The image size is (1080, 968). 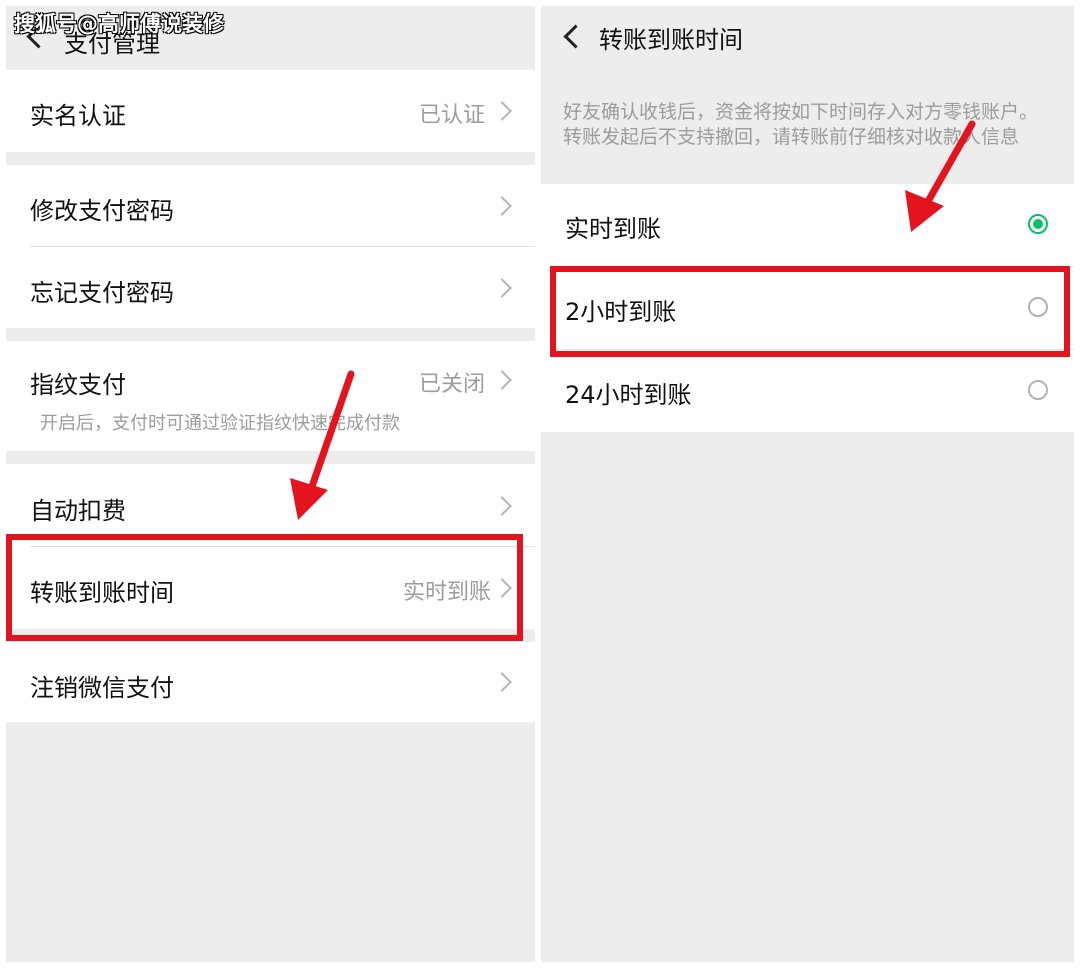 What do you see at coordinates (807, 225) in the screenshot?
I see `option-realtime: 实时到账` at bounding box center [807, 225].